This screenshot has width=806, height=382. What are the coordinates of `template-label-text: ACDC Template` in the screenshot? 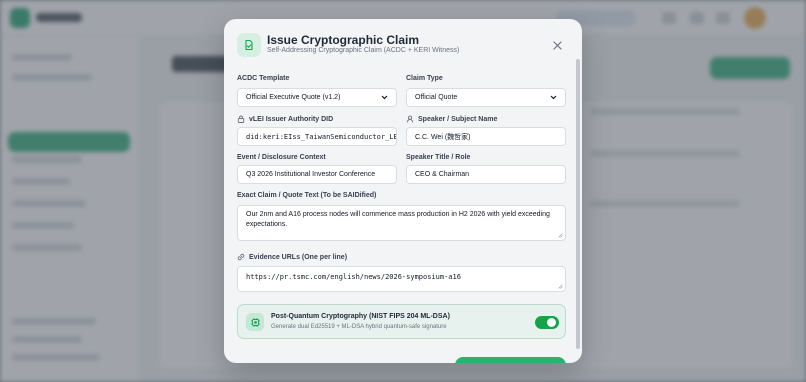 It's located at (263, 78).